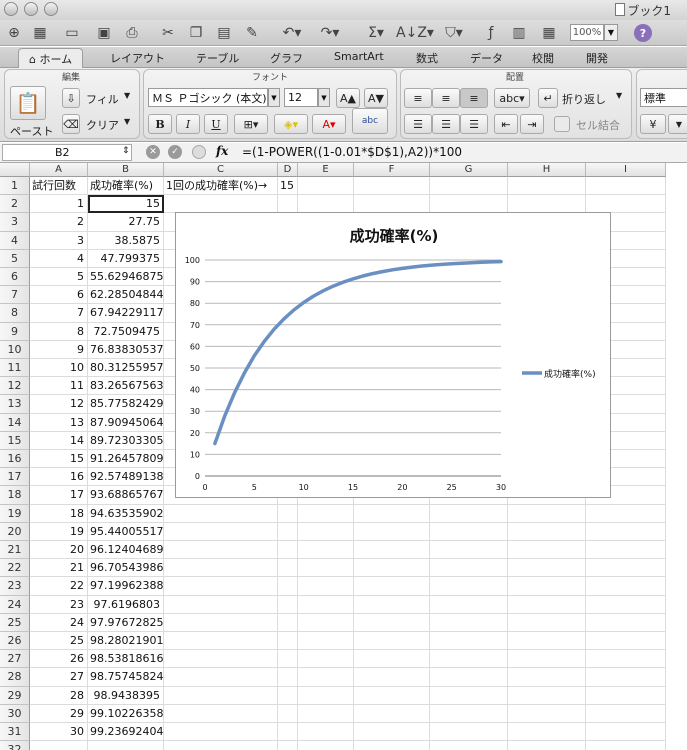 The height and width of the screenshot is (750, 687). Describe the element at coordinates (51, 9) in the screenshot. I see `zoom-window-button` at that location.